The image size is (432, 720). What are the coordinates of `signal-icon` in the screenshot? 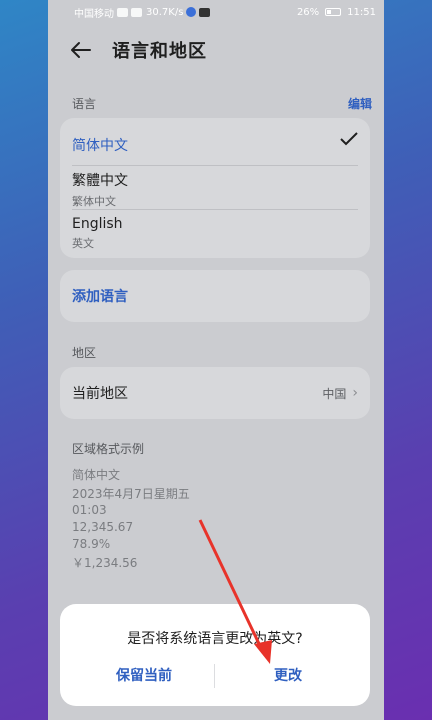 It's located at (122, 12).